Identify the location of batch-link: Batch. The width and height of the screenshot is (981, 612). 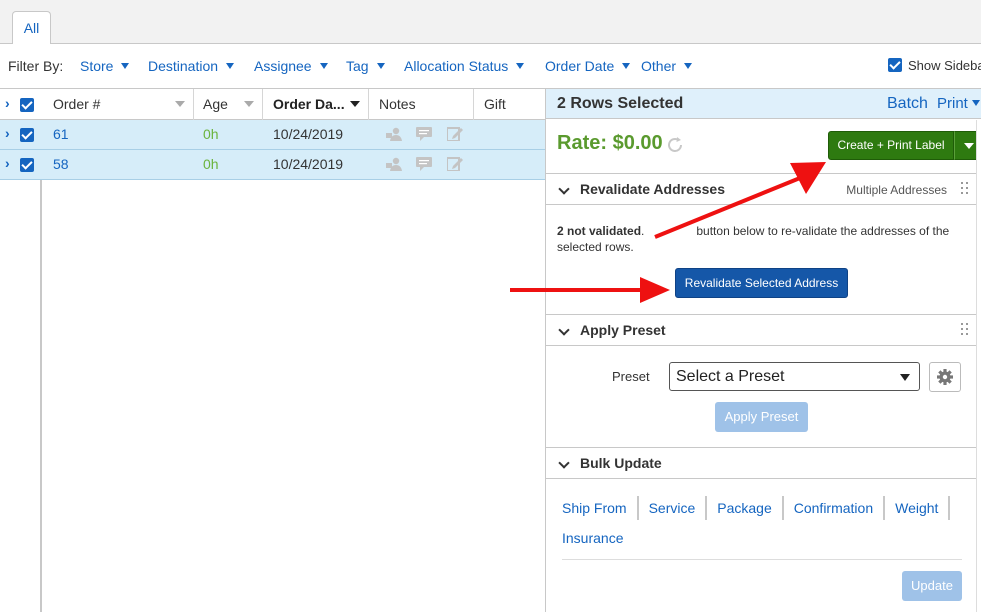
(907, 104).